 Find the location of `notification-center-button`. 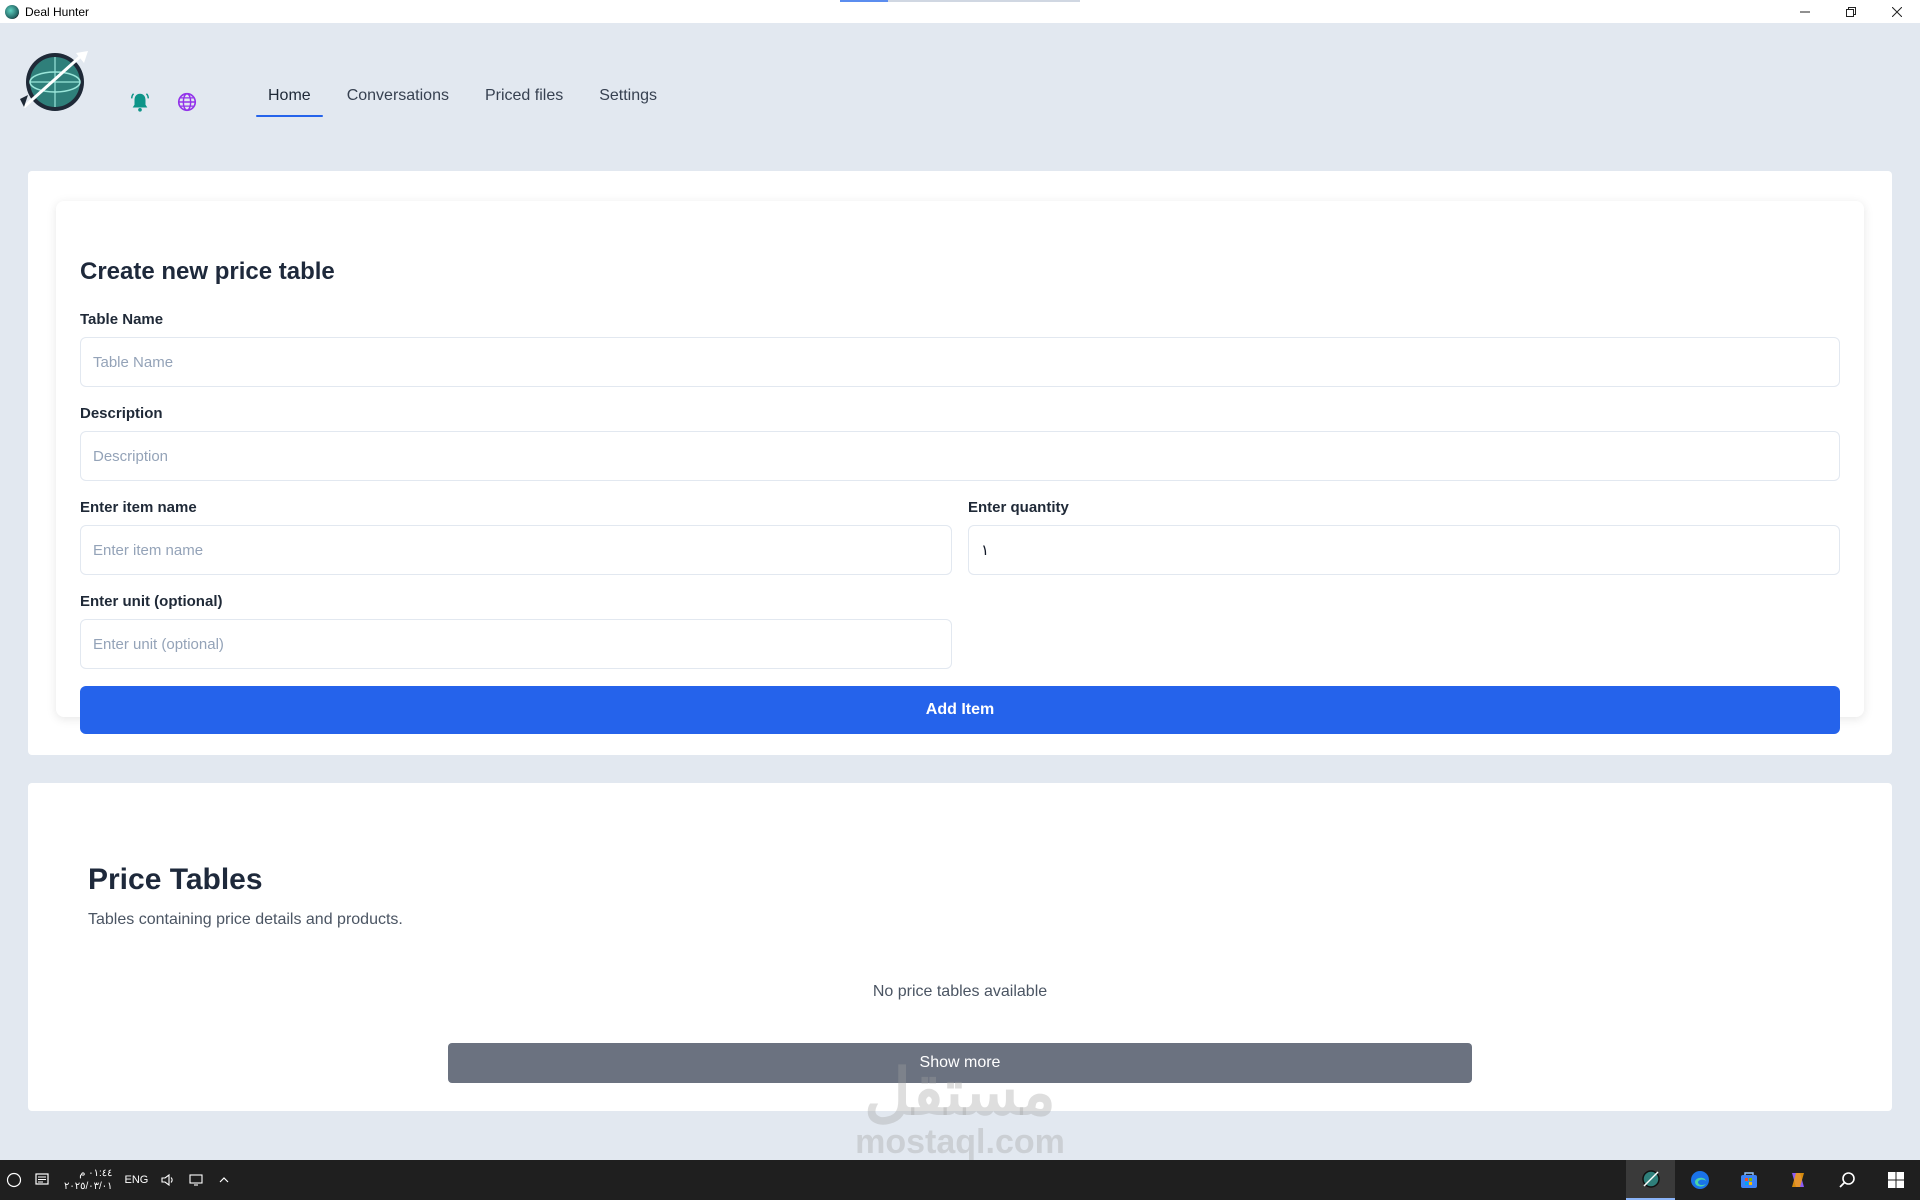

notification-center-button is located at coordinates (42, 1180).